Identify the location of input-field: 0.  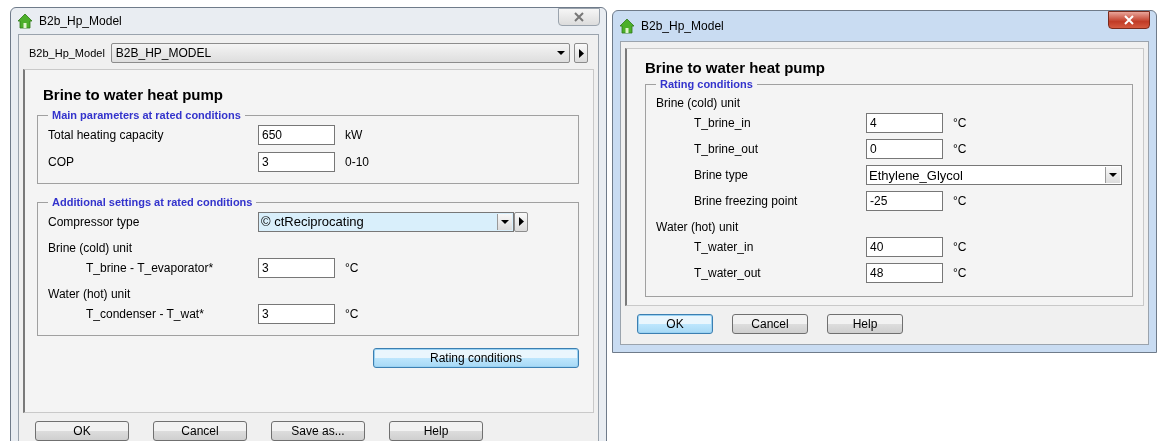
(904, 149).